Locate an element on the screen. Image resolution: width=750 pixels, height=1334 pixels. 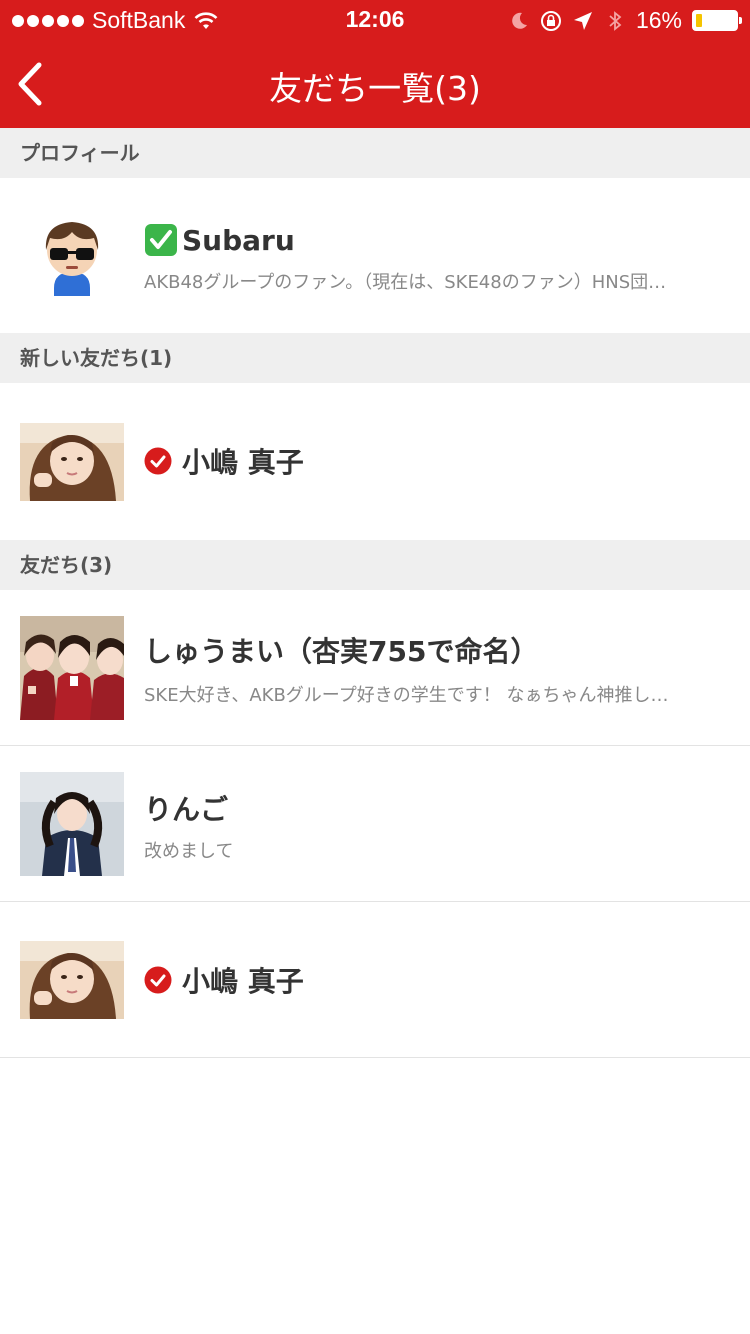
bluetooth-icon is located at coordinates (615, 20).